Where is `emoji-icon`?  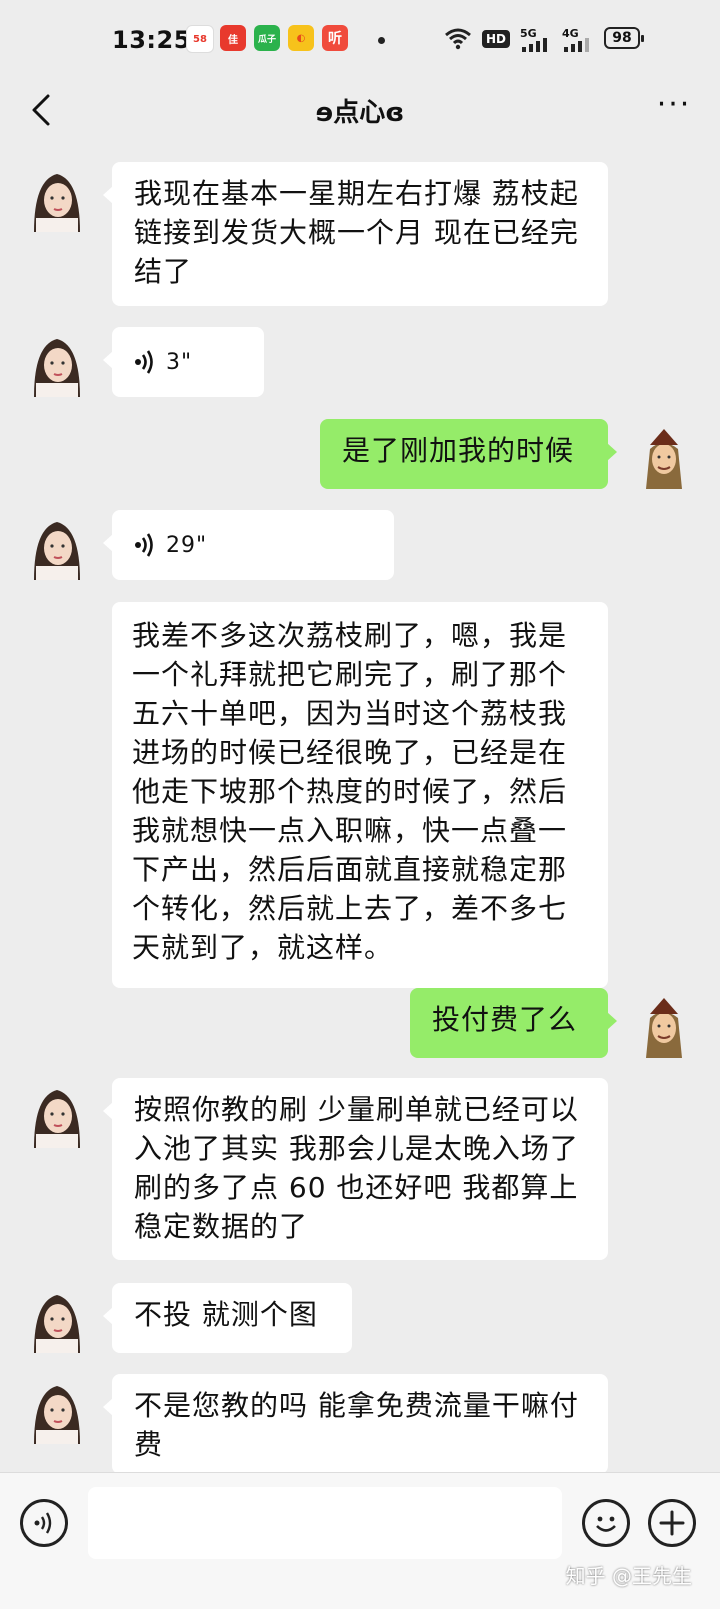
emoji-icon is located at coordinates (606, 1524).